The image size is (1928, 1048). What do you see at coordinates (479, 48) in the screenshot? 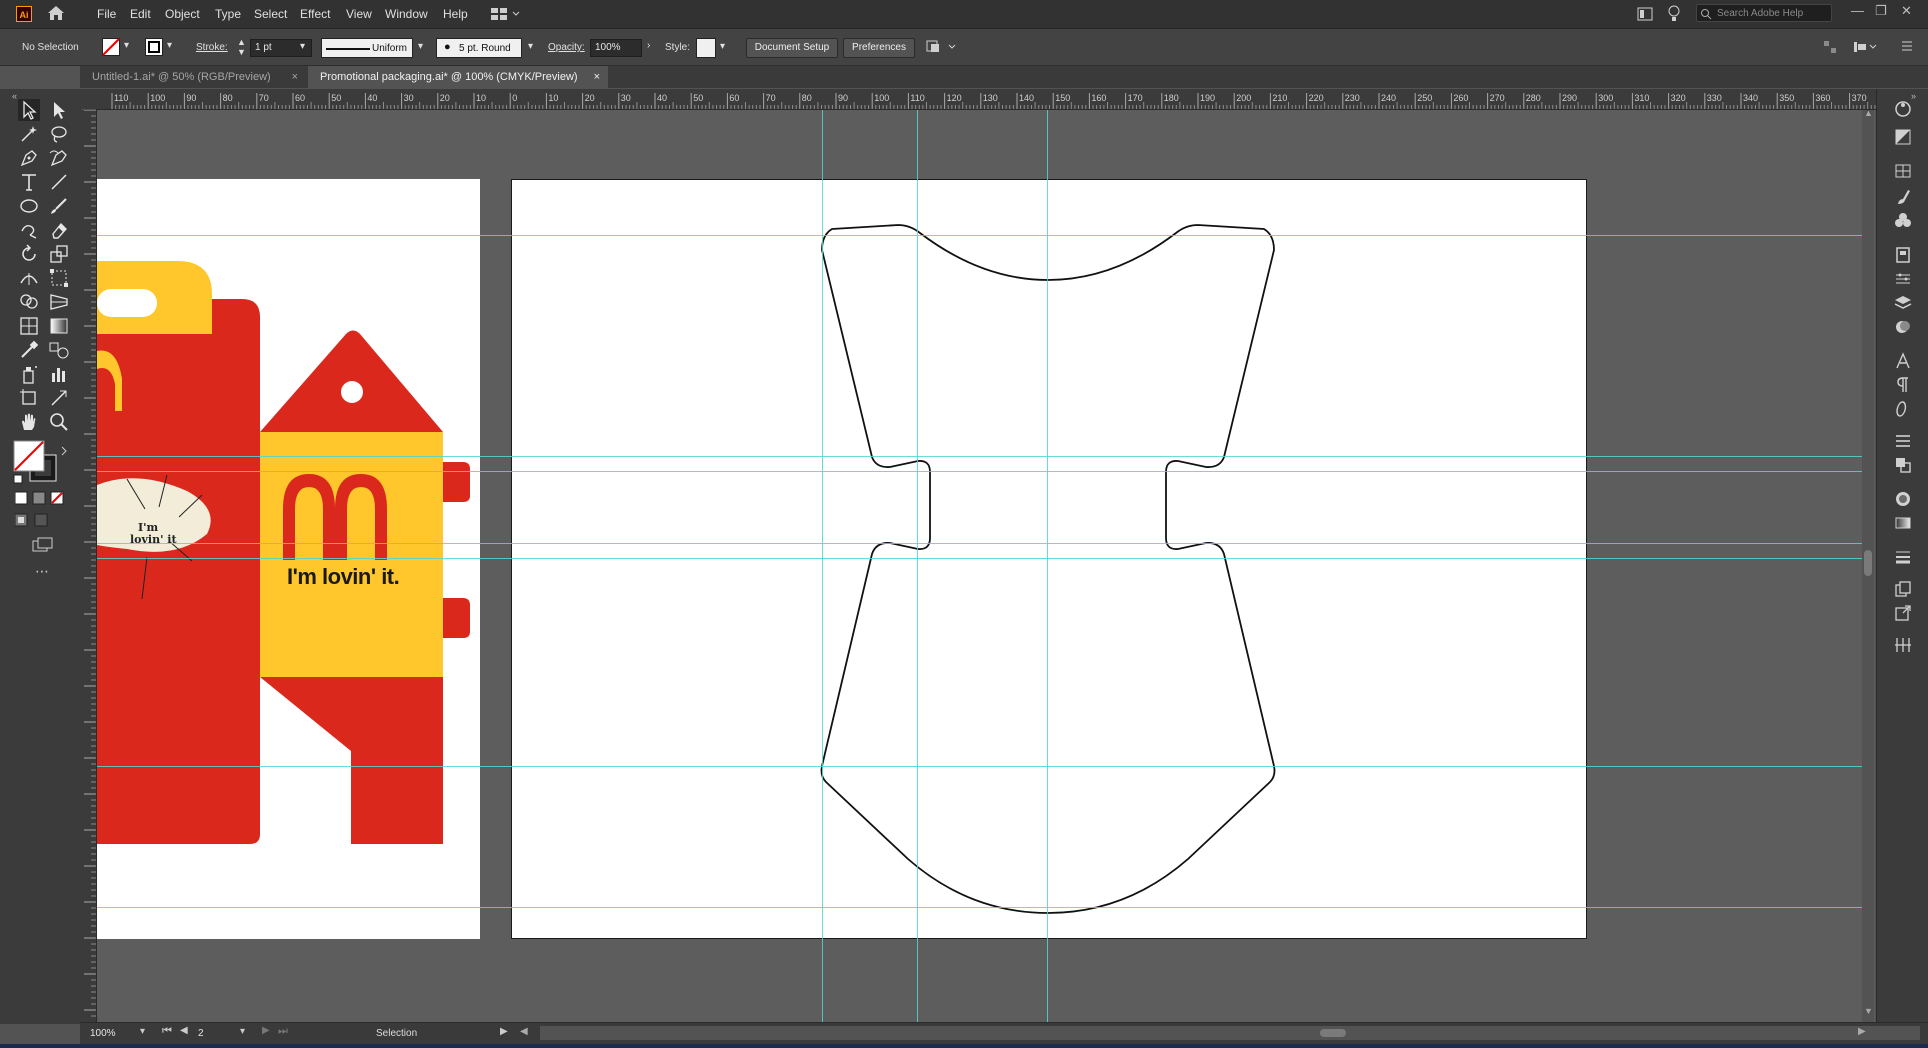
I see `brush-definition: ● 5 pt. Round` at bounding box center [479, 48].